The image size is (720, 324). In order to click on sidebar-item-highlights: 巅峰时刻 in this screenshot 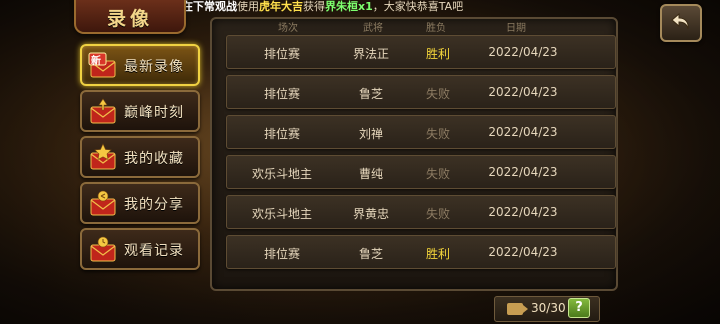, I will do `click(140, 111)`.